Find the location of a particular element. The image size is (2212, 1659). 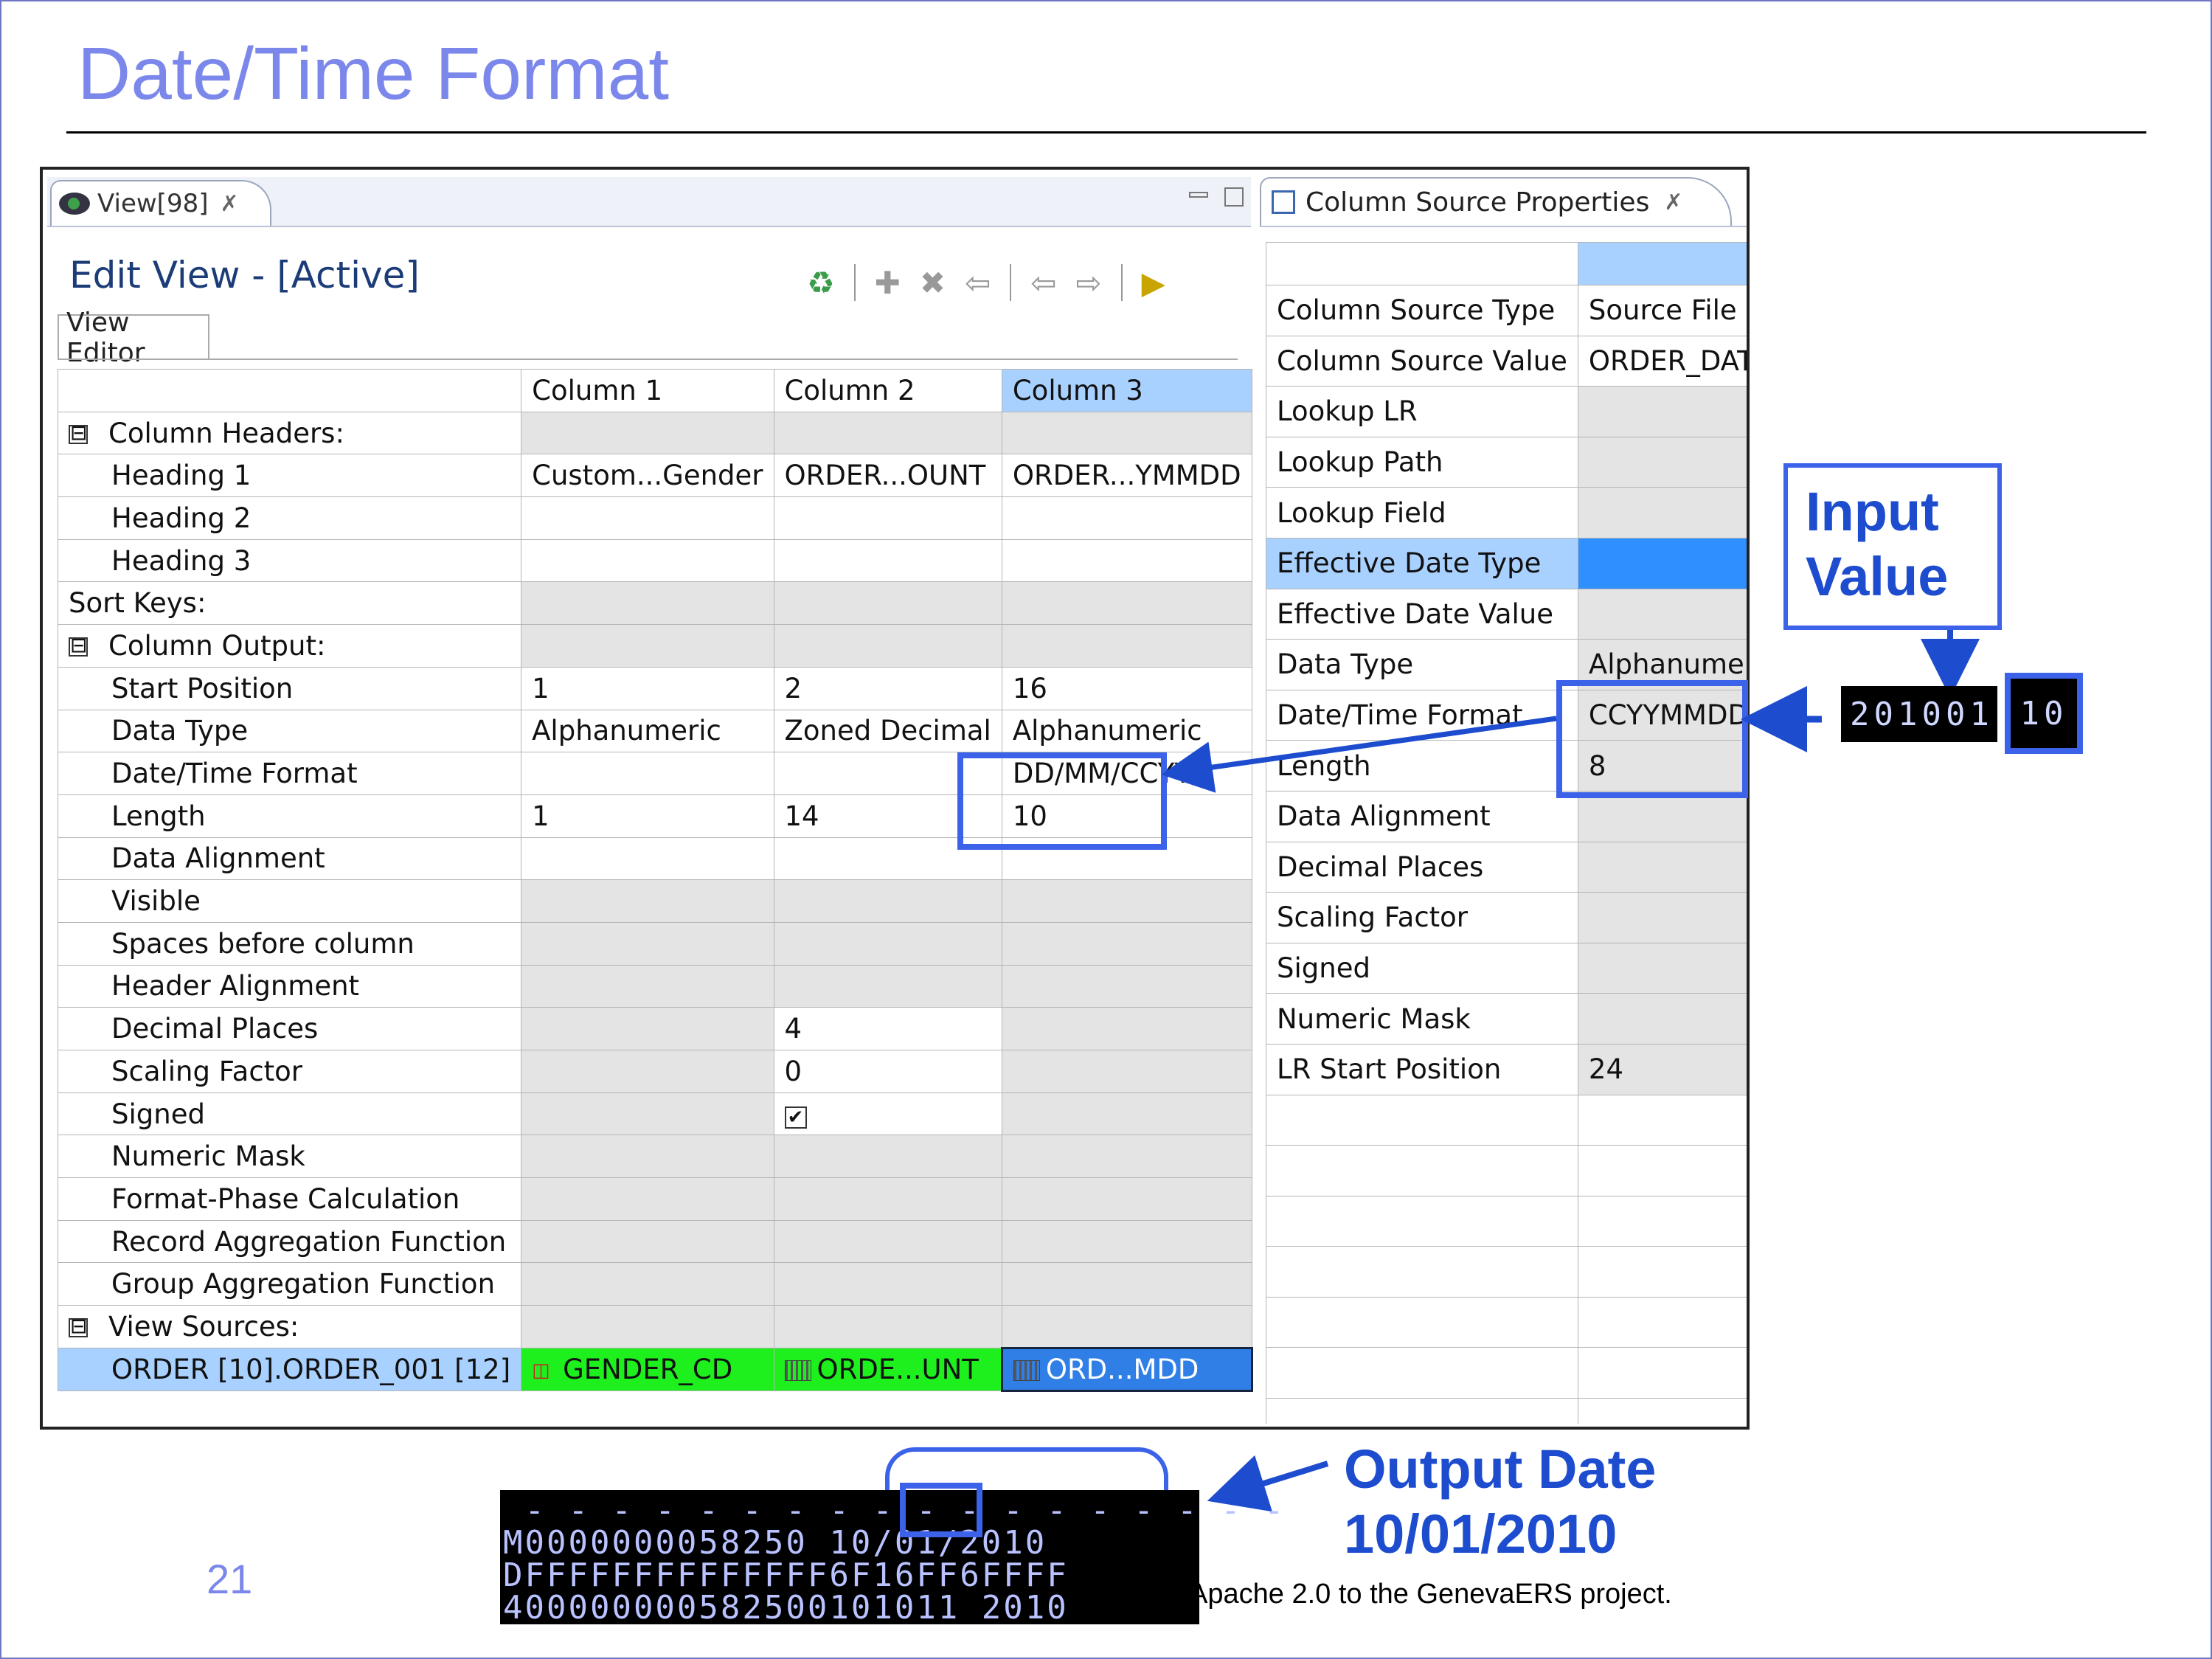

view-tab: View[98] ✗ is located at coordinates (161, 203).